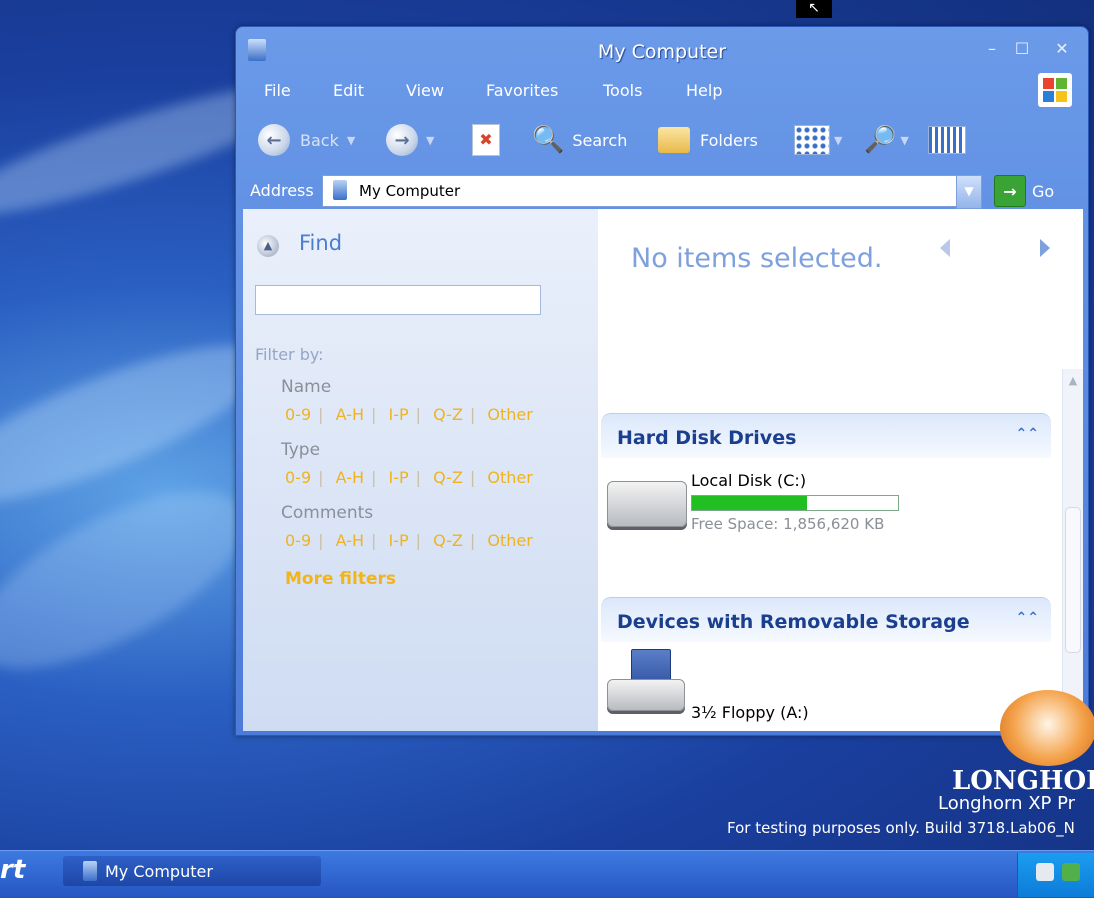  Describe the element at coordinates (1062, 49) in the screenshot. I see `close-icon: ✕` at that location.